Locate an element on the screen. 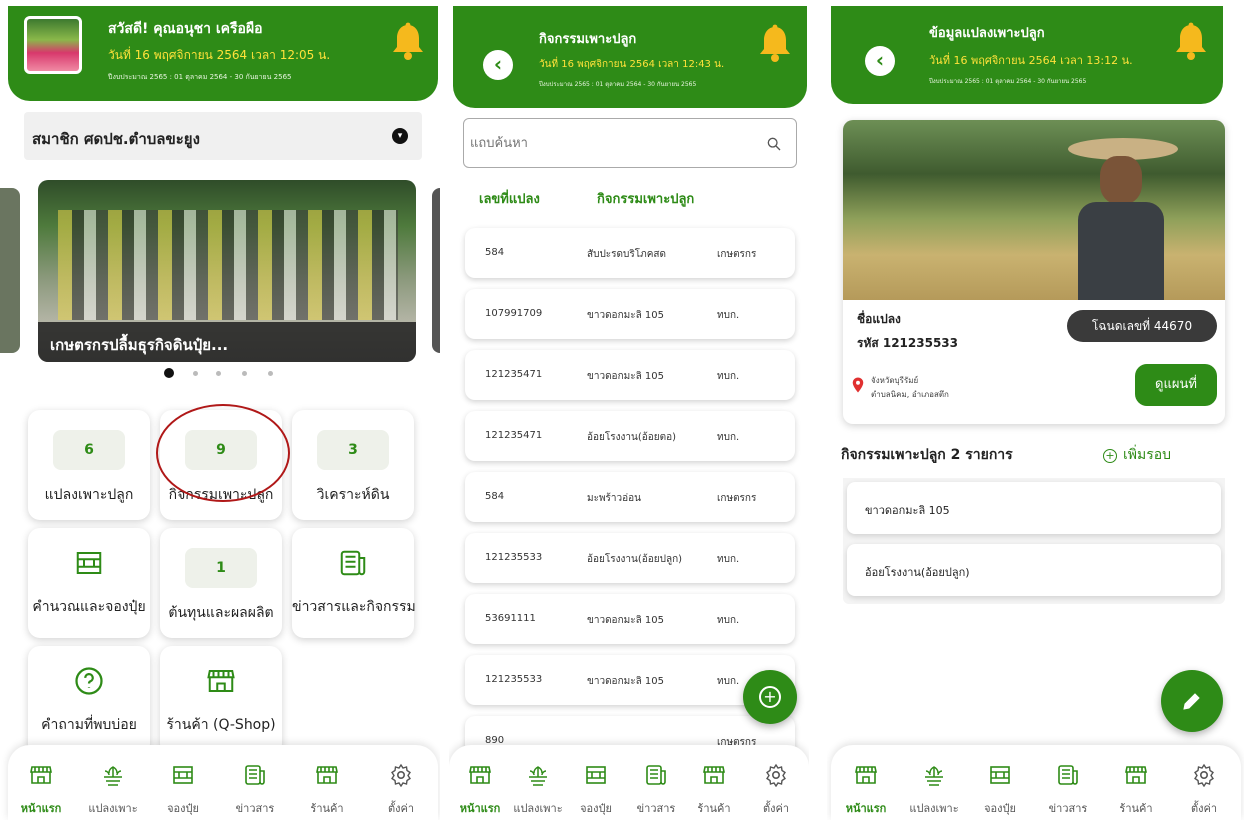  search-field is located at coordinates (630, 143).